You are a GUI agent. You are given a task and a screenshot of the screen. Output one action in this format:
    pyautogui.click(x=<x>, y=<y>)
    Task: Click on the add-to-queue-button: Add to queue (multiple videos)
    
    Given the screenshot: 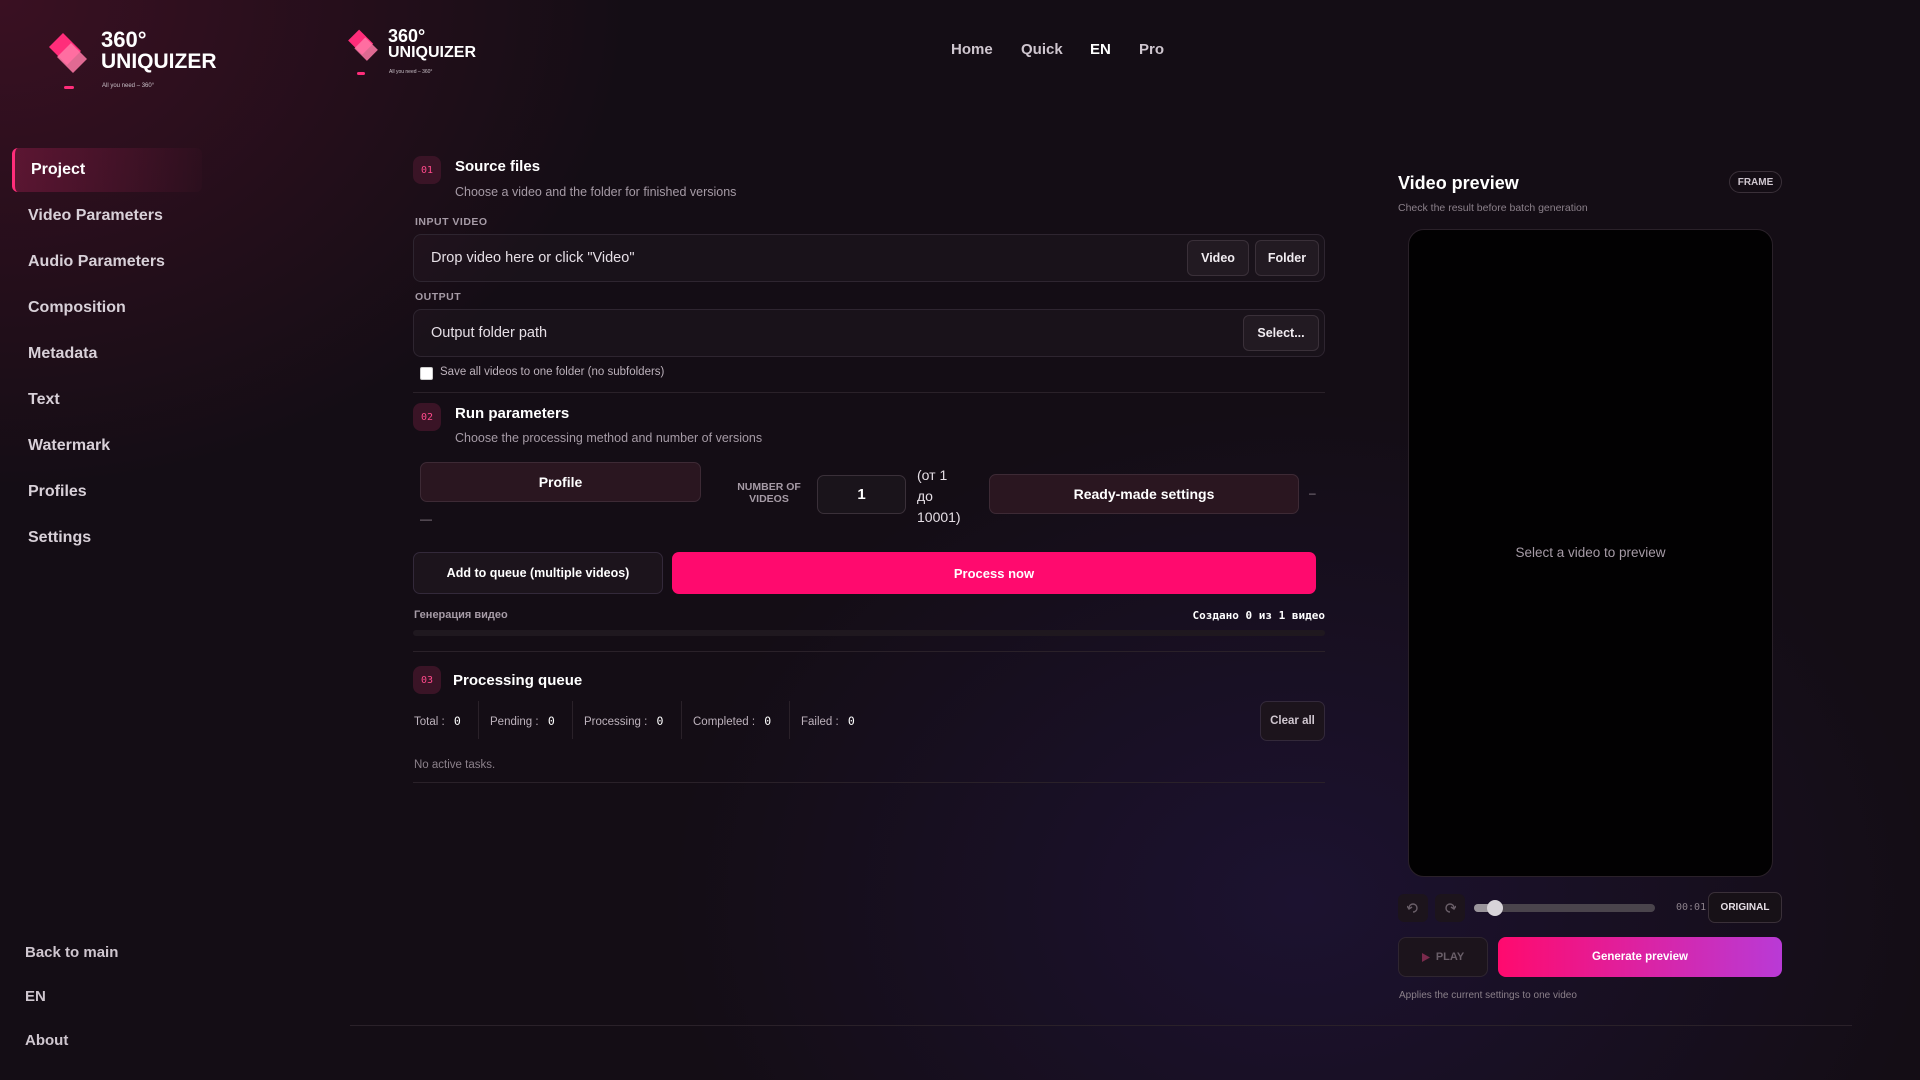 What is the action you would take?
    pyautogui.click(x=538, y=573)
    